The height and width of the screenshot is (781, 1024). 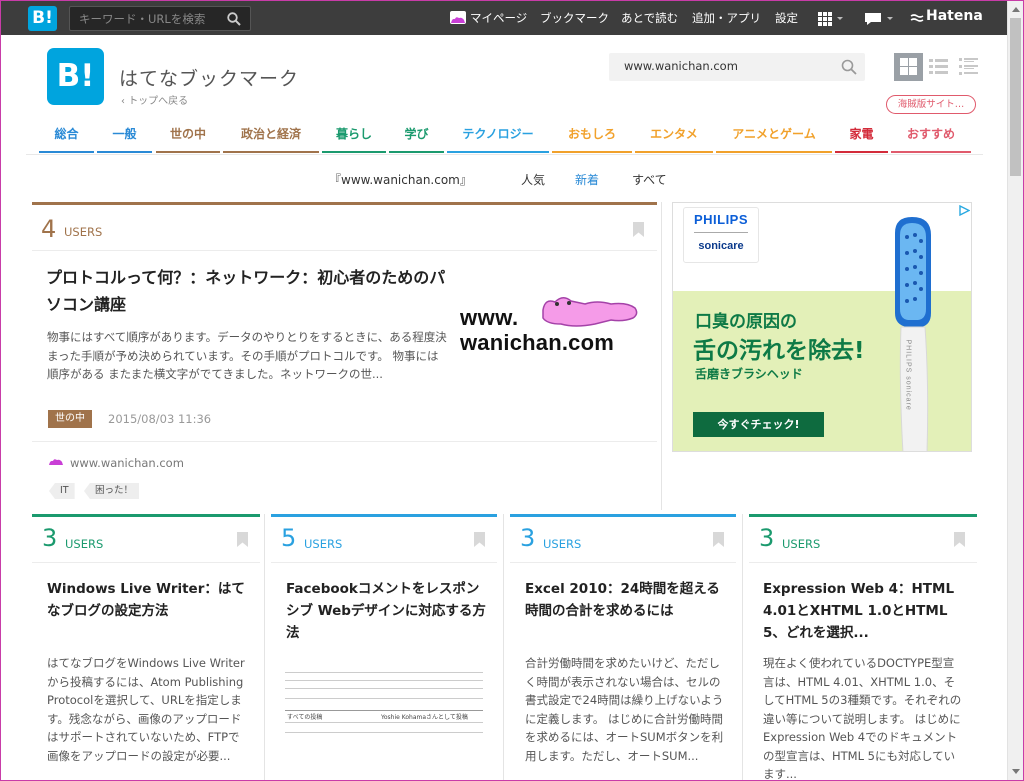 I want to click on nav-label: エンタメ, so click(x=674, y=134).